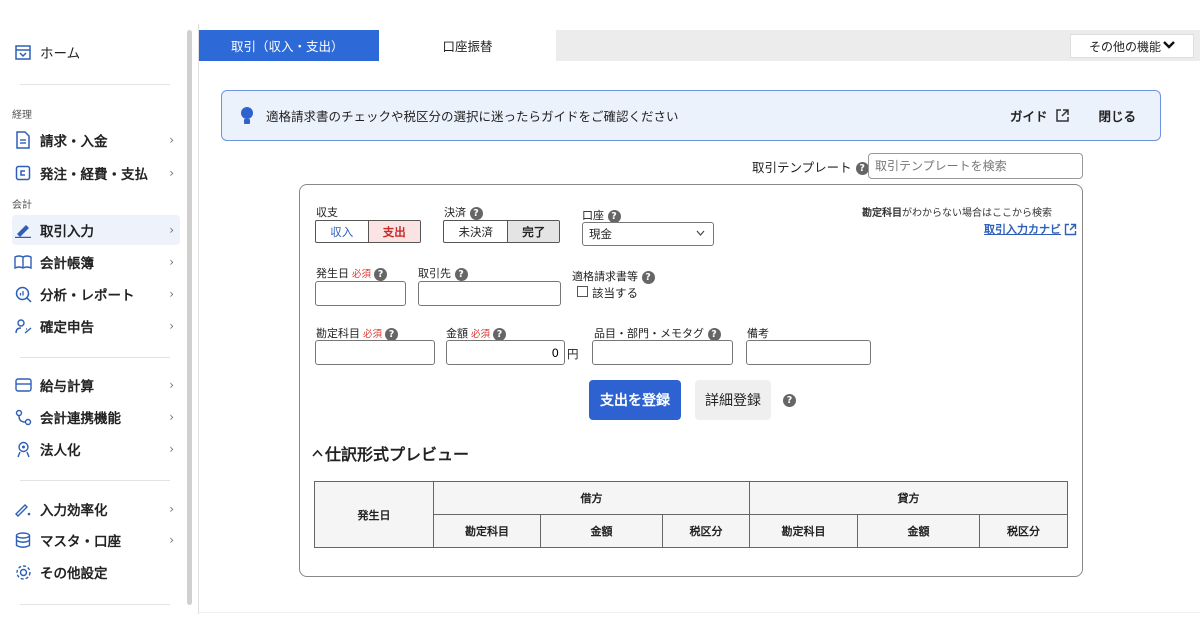 This screenshot has width=1200, height=630. I want to click on sidebar-item-label: ホーム, so click(60, 54).